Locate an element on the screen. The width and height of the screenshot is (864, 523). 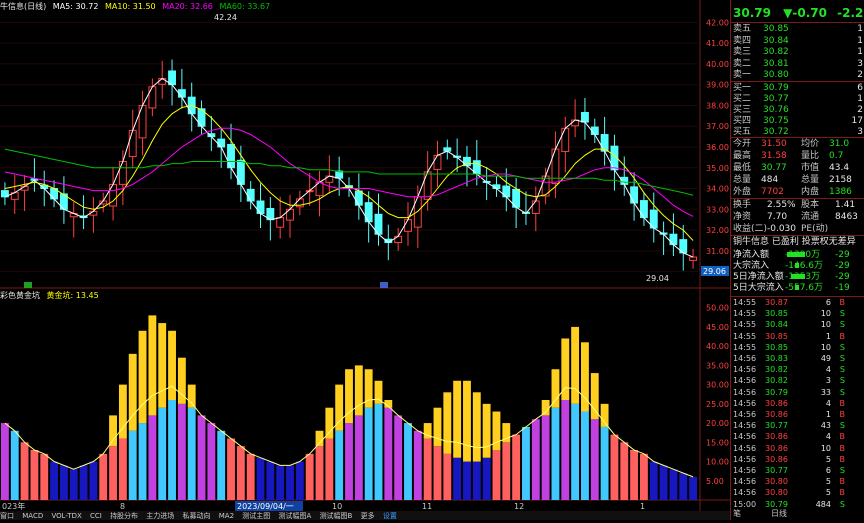
tab-cci: CCI is located at coordinates (96, 516).